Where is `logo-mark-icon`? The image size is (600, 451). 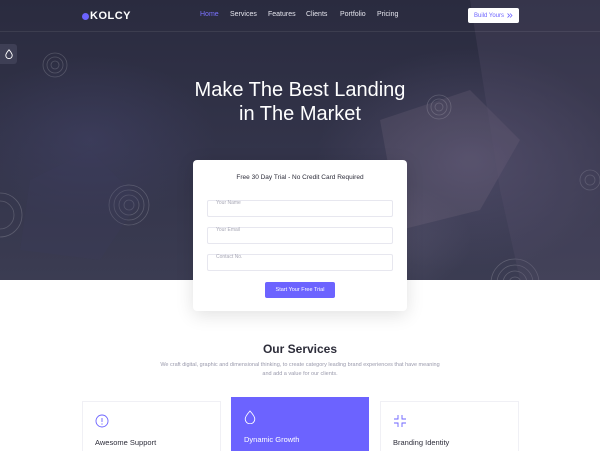
logo-mark-icon is located at coordinates (85, 16).